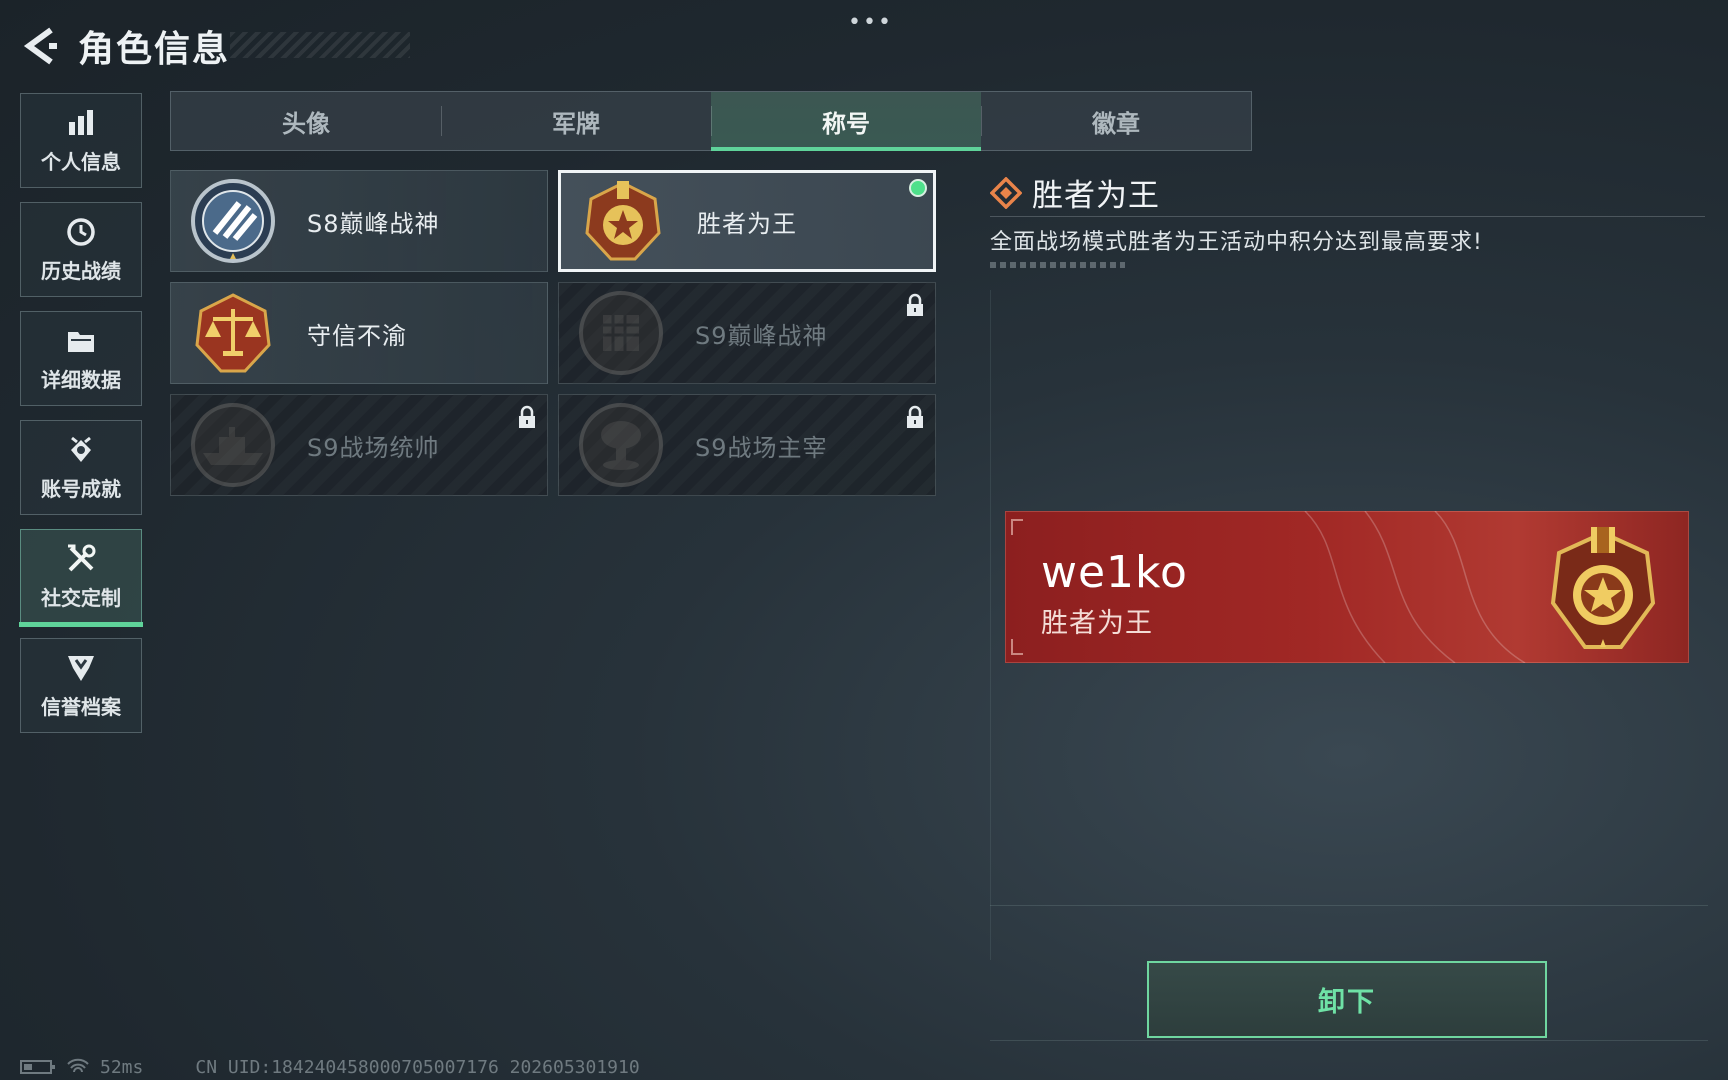  Describe the element at coordinates (306, 121) in the screenshot. I see `tab-avatar: 头像` at that location.